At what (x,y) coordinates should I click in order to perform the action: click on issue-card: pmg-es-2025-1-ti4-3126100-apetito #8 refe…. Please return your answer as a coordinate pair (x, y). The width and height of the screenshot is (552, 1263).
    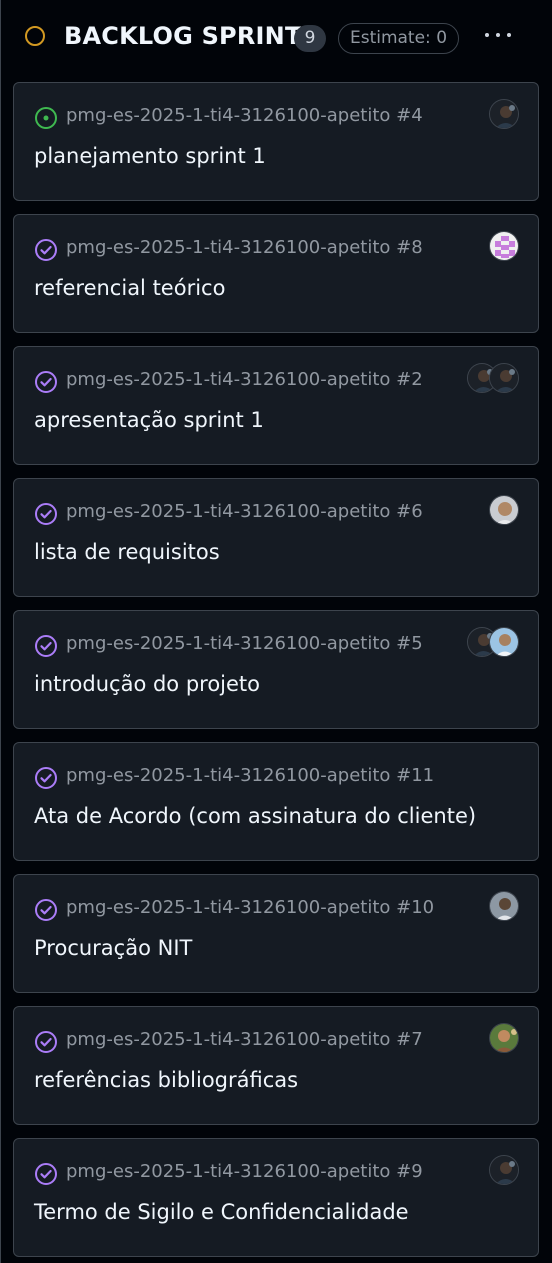
    Looking at the image, I should click on (276, 273).